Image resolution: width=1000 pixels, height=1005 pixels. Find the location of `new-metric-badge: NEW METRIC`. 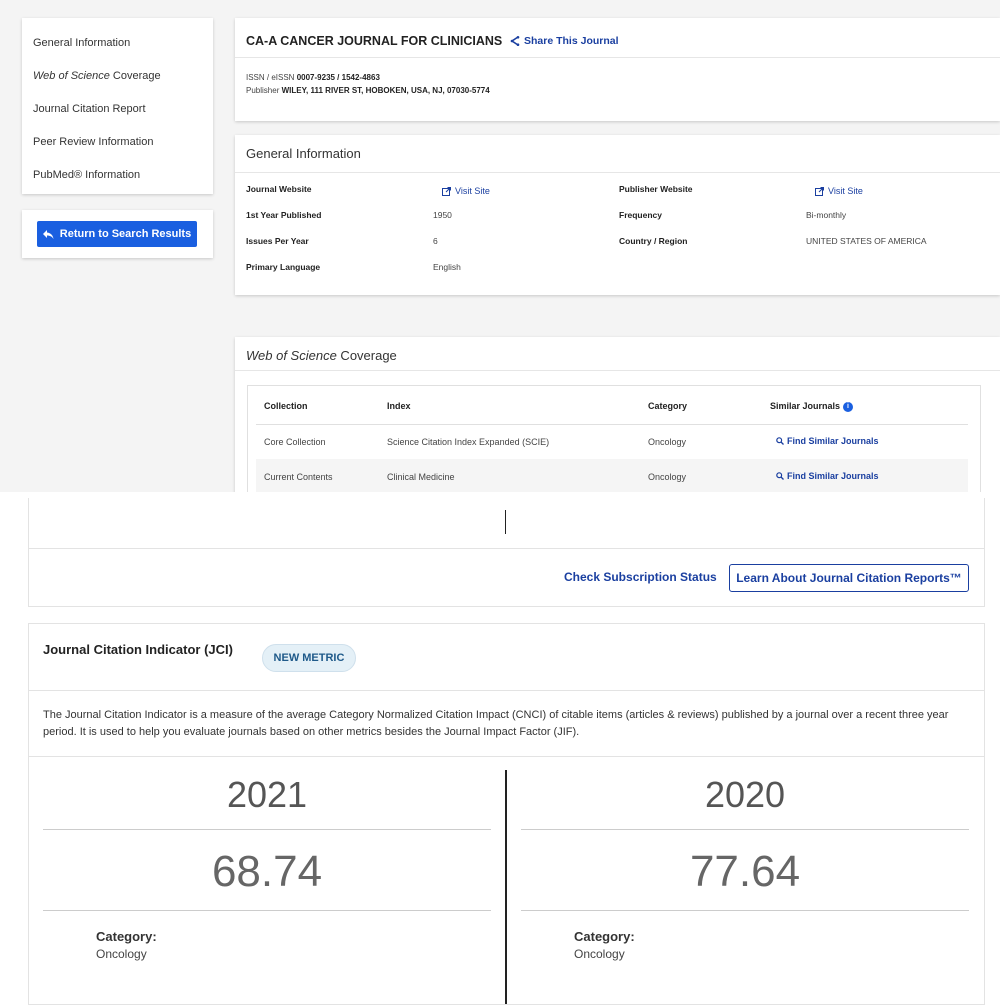

new-metric-badge: NEW METRIC is located at coordinates (309, 658).